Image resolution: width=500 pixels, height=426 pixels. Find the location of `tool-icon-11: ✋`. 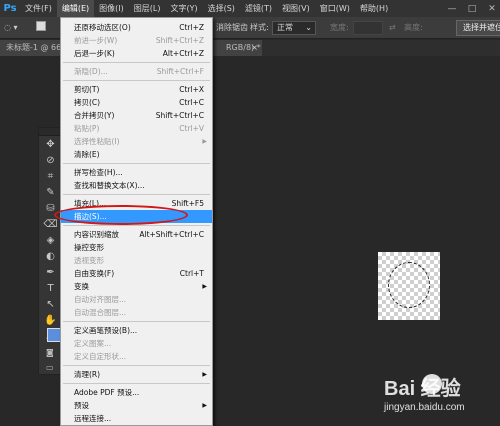

tool-icon-11: ✋ is located at coordinates (50, 320).